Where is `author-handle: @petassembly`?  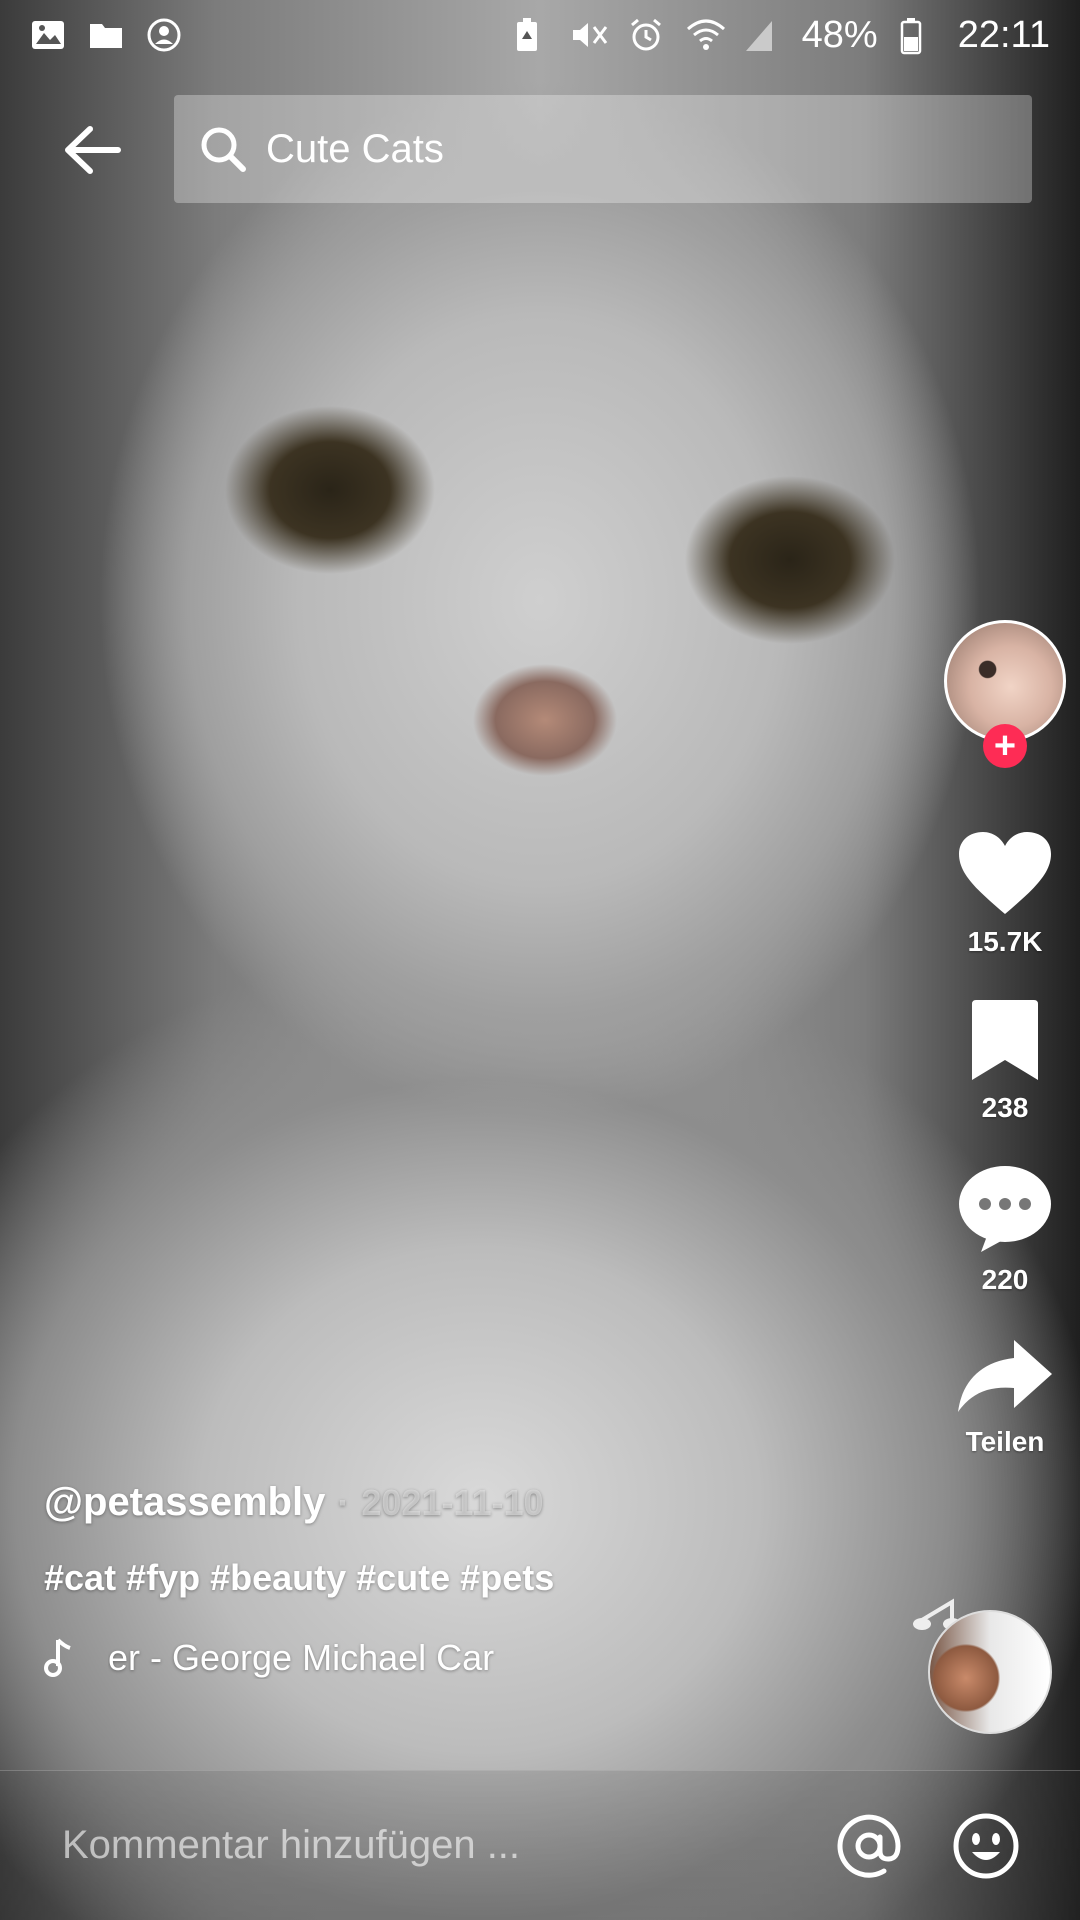 author-handle: @petassembly is located at coordinates (184, 1502).